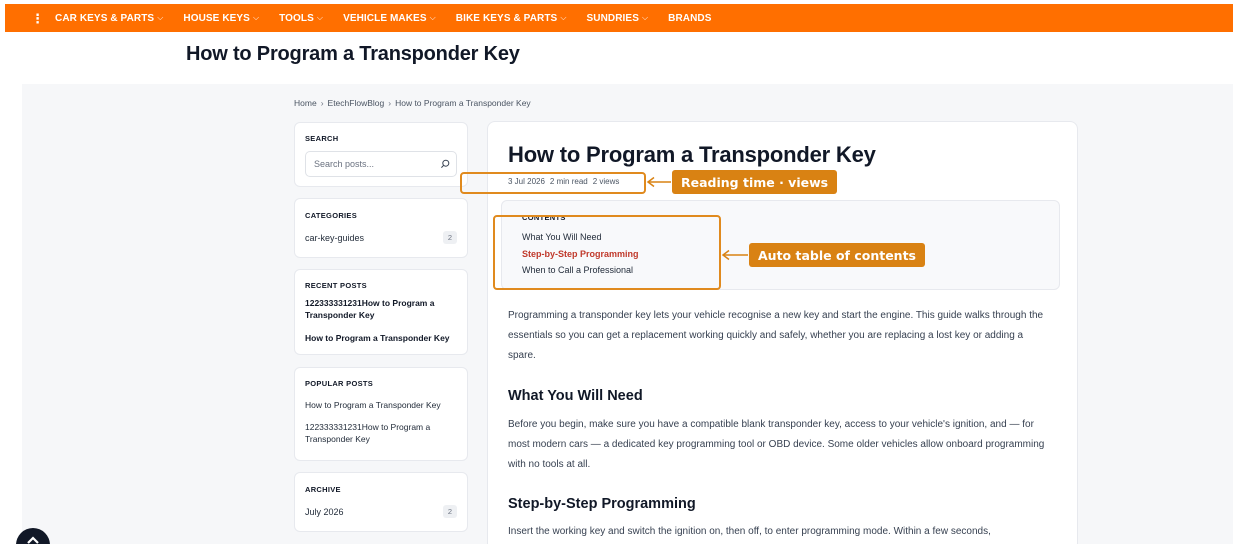  What do you see at coordinates (353, 54) in the screenshot?
I see `page-title: How to Program a Transponder Key` at bounding box center [353, 54].